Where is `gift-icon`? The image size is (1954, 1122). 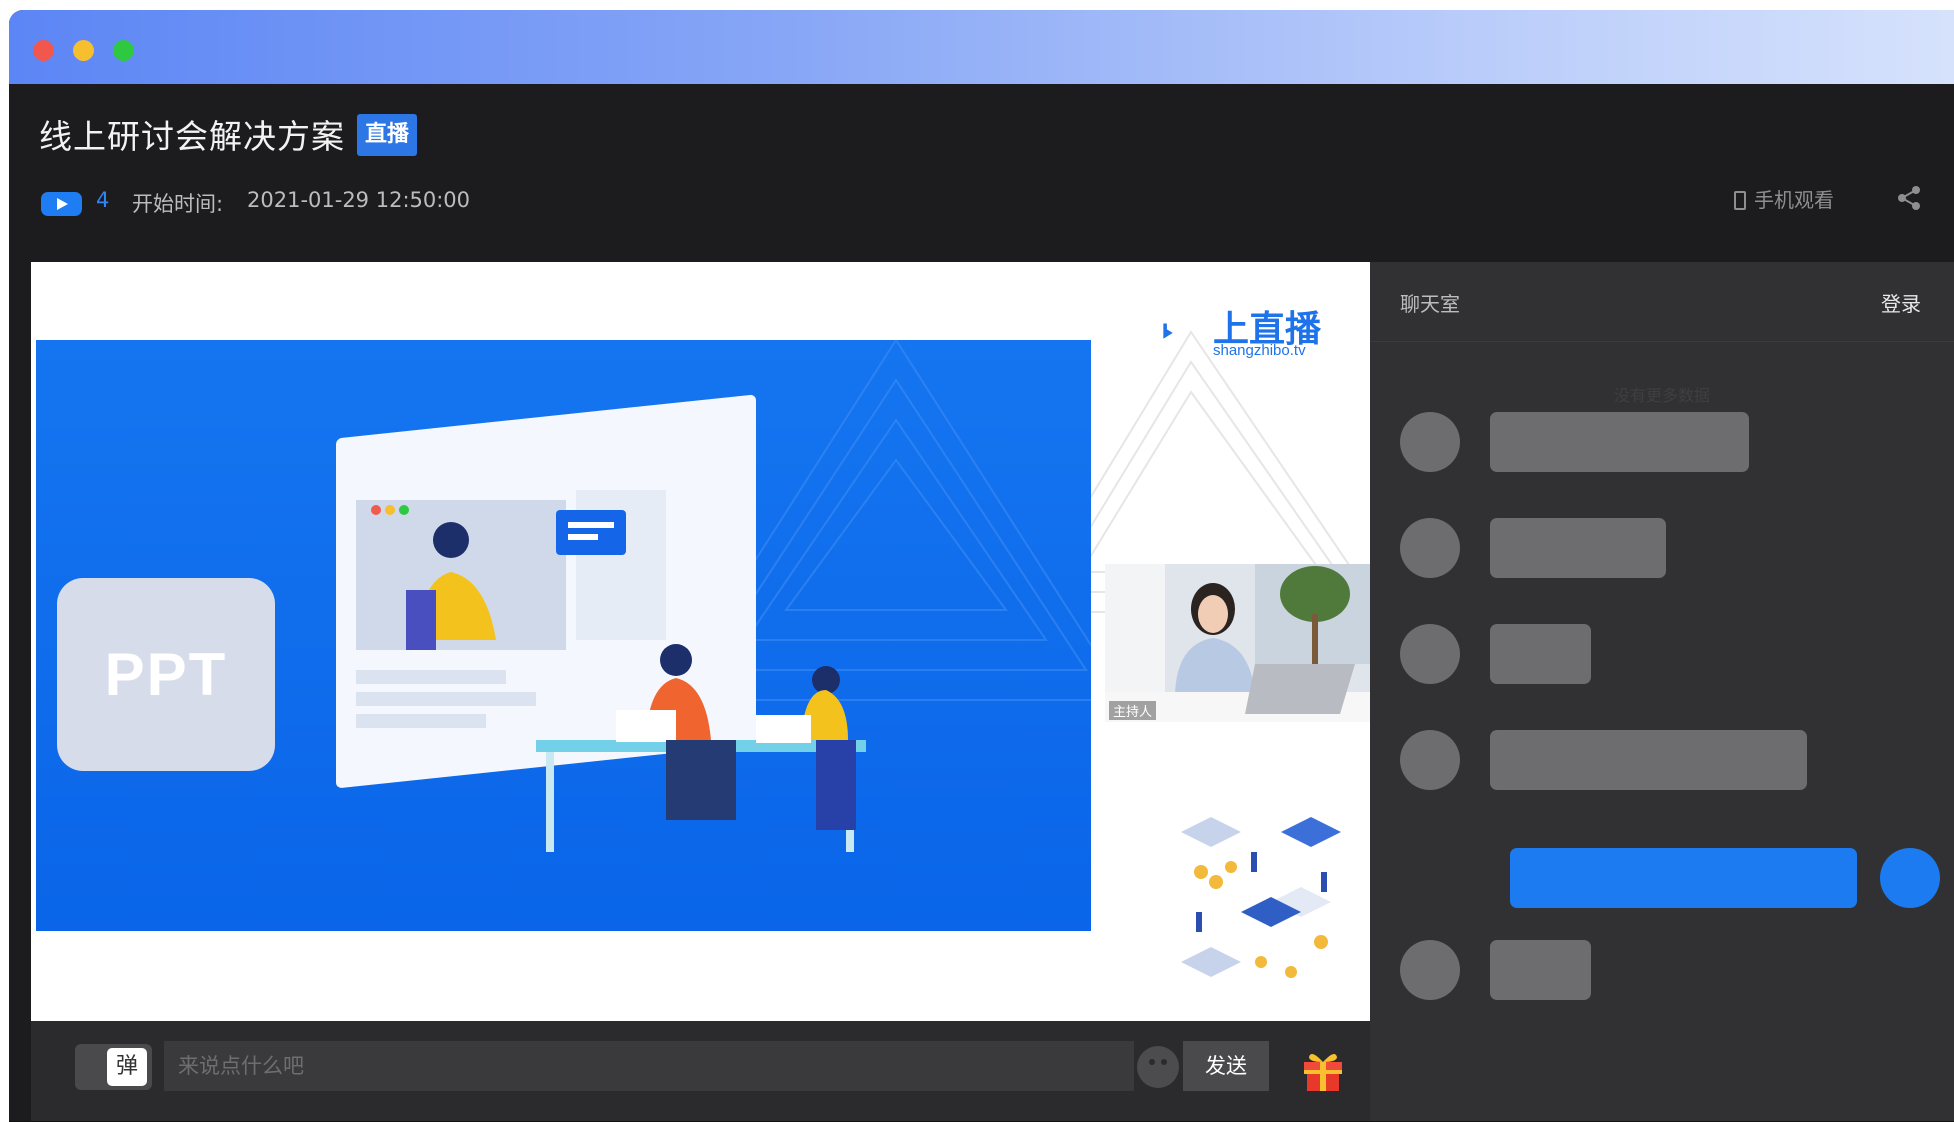 gift-icon is located at coordinates (1323, 1069).